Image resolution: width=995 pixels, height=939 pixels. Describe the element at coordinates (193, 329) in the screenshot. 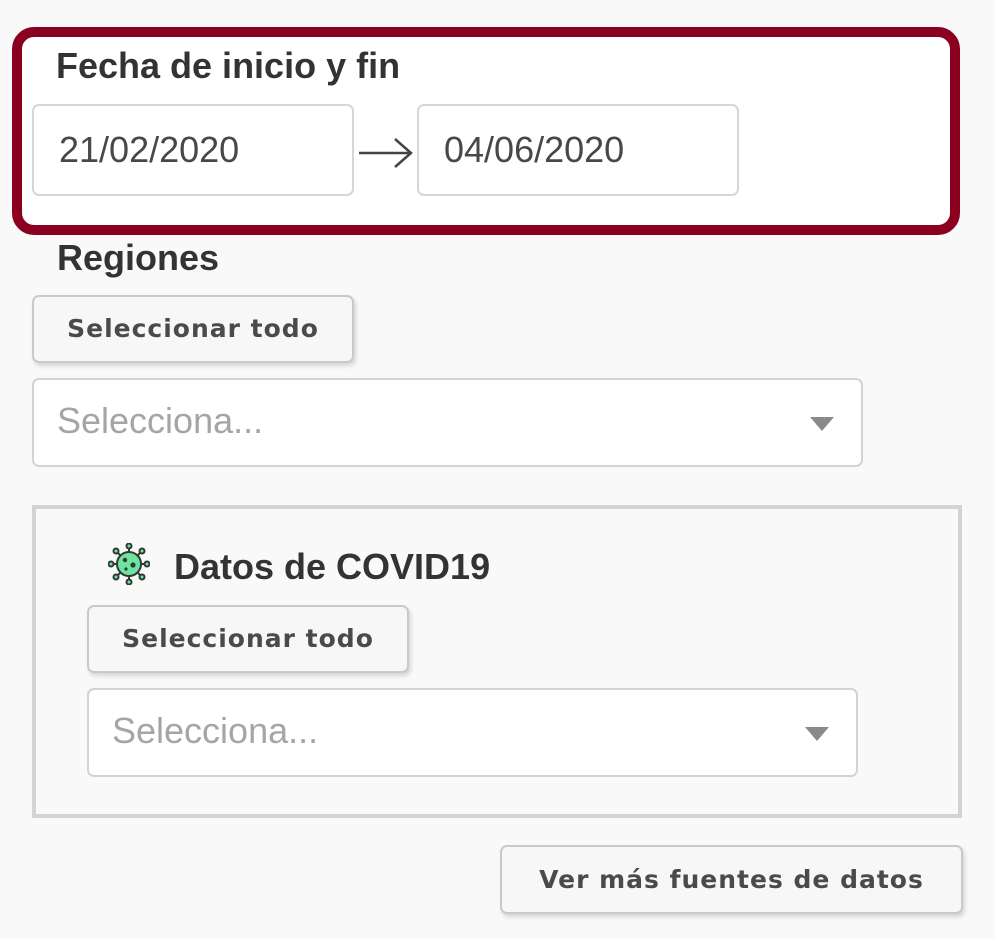

I see `regions-select-all-button: Seleccionar todo` at that location.